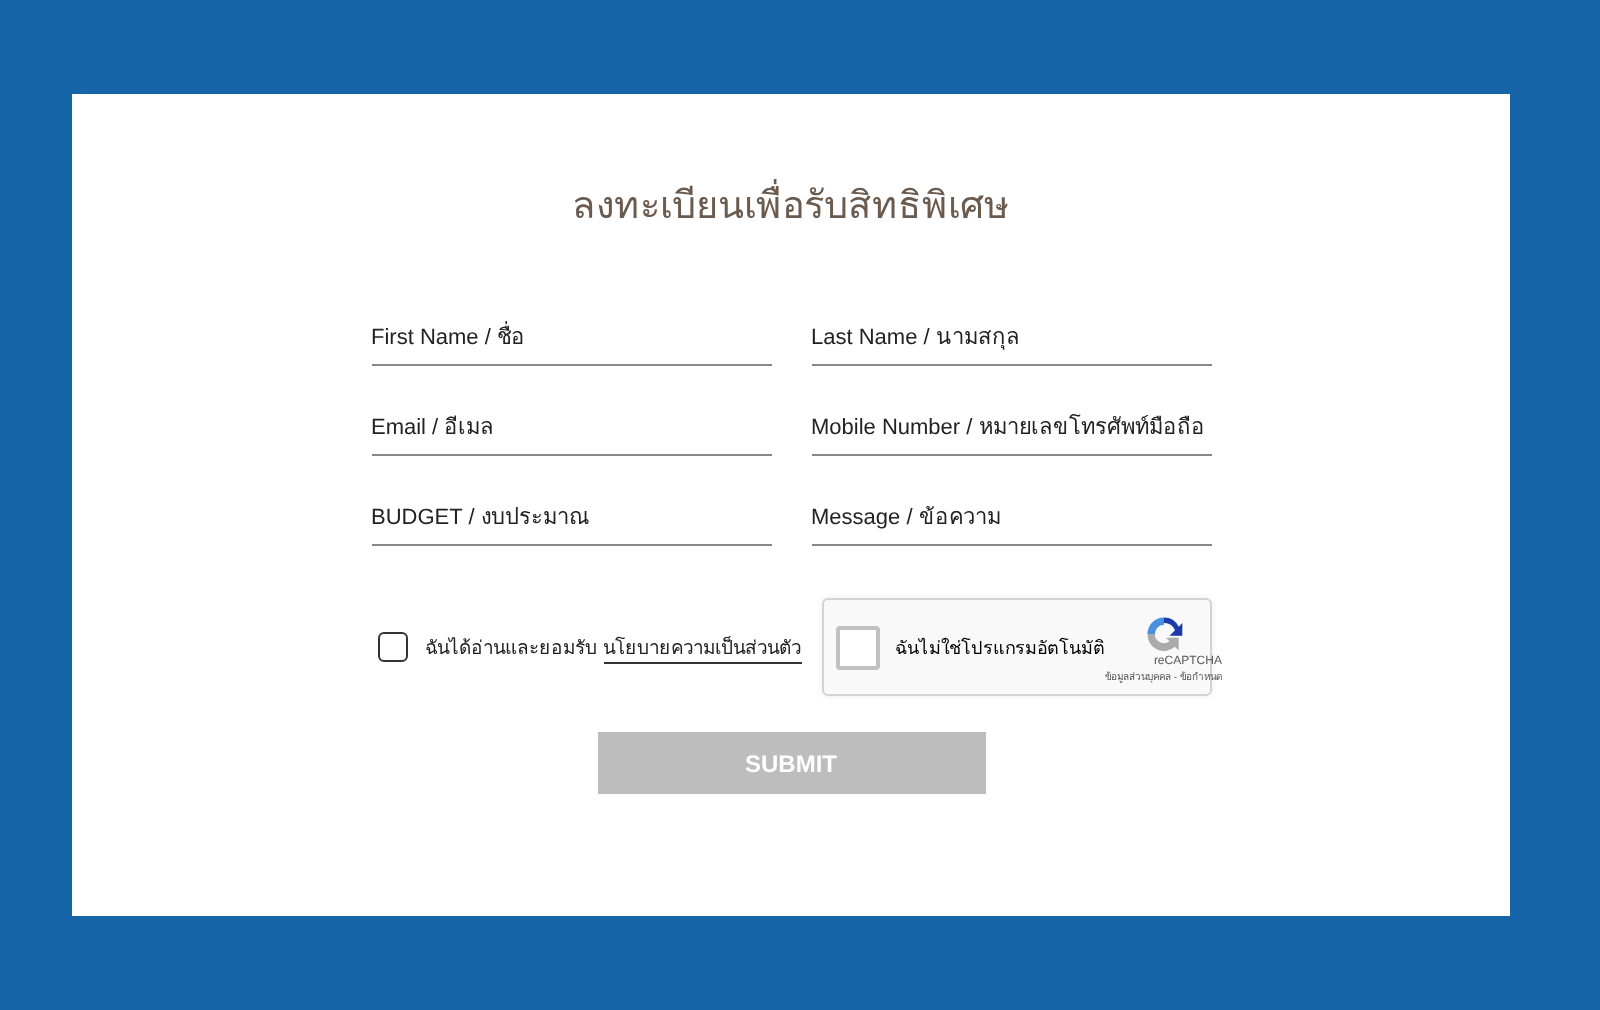  Describe the element at coordinates (571, 430) in the screenshot. I see `input-field: Email / อีเมล` at that location.